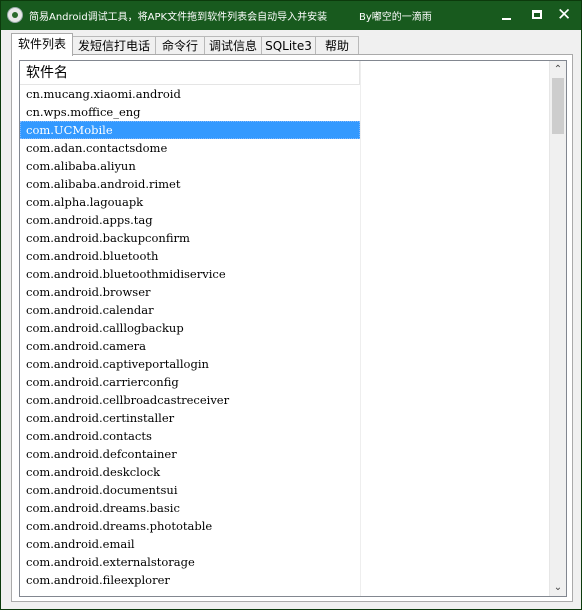  What do you see at coordinates (190, 148) in the screenshot?
I see `list-item: com.adan.contactsdome` at bounding box center [190, 148].